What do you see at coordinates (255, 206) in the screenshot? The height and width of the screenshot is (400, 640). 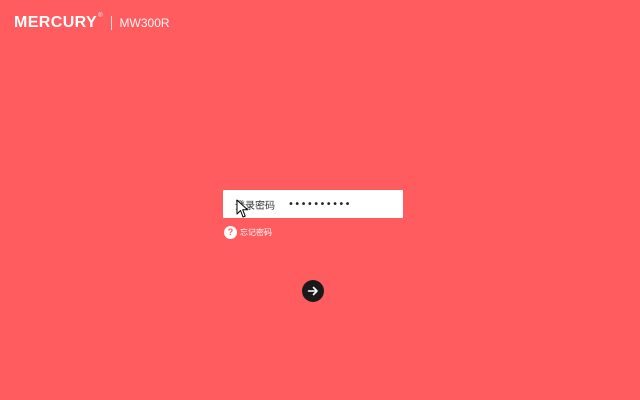 I see `password-label: 登录密码` at bounding box center [255, 206].